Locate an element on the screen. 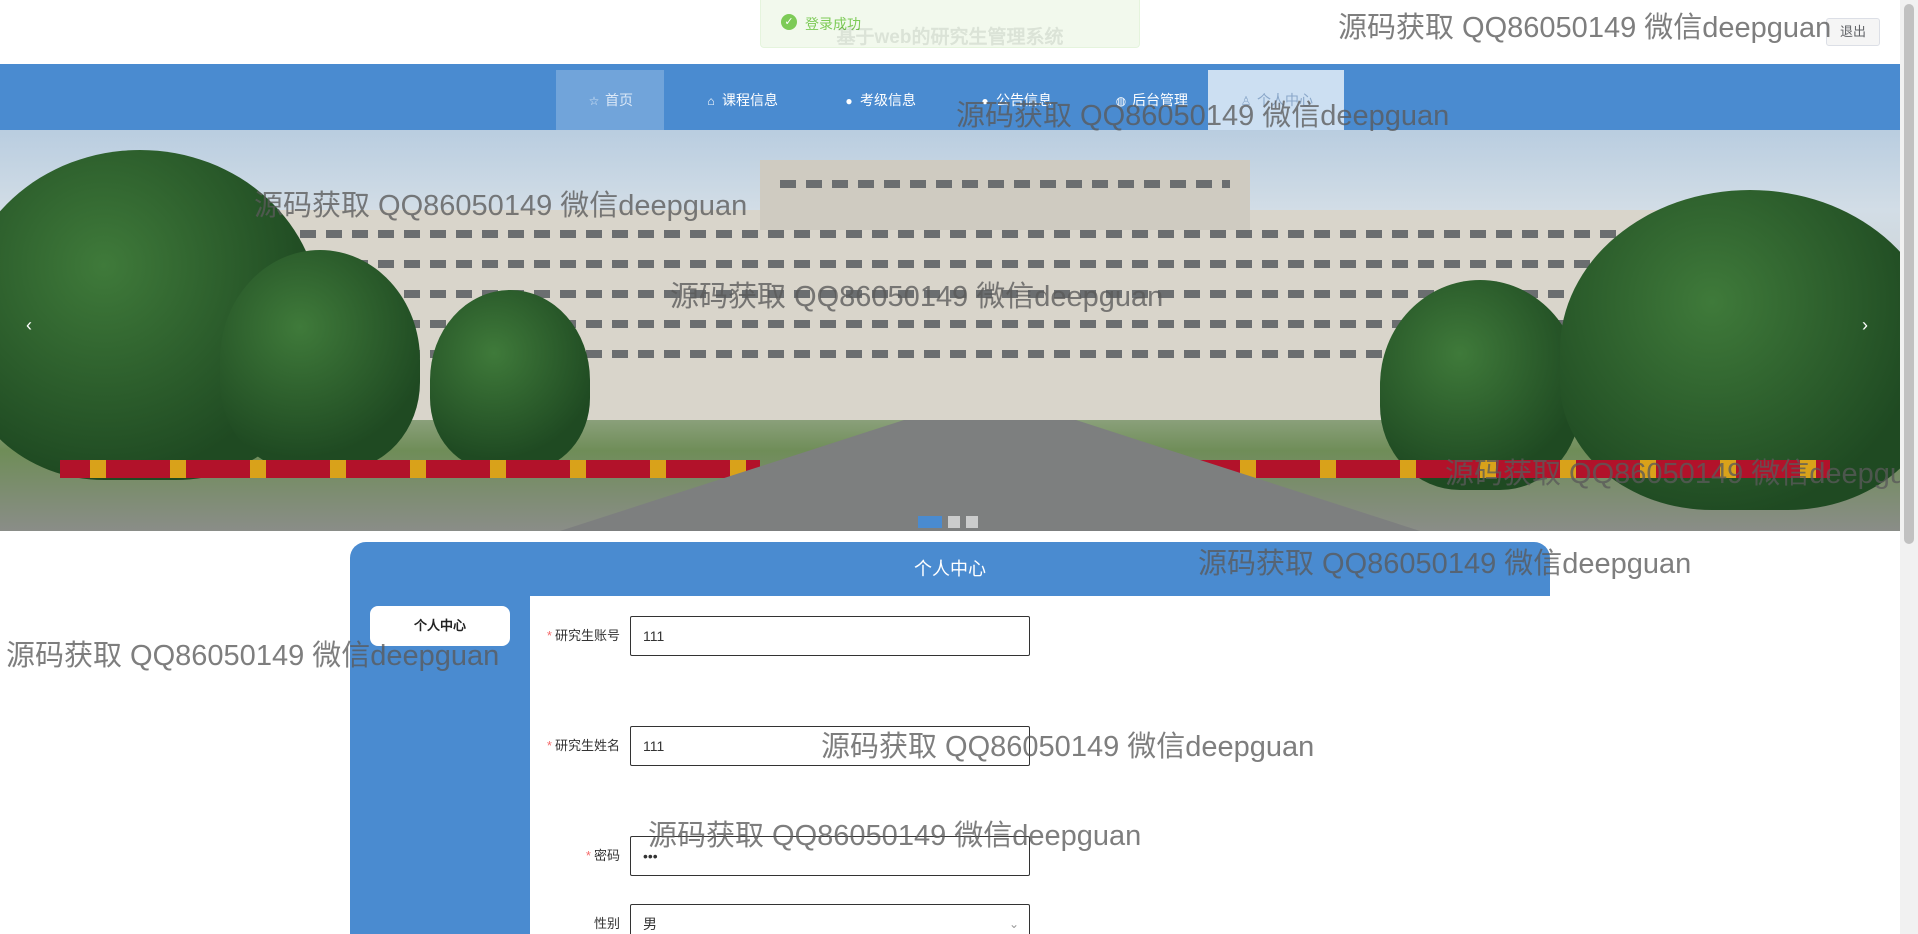 The image size is (1918, 934). field-label-account: 研究生账号 is located at coordinates (587, 635).